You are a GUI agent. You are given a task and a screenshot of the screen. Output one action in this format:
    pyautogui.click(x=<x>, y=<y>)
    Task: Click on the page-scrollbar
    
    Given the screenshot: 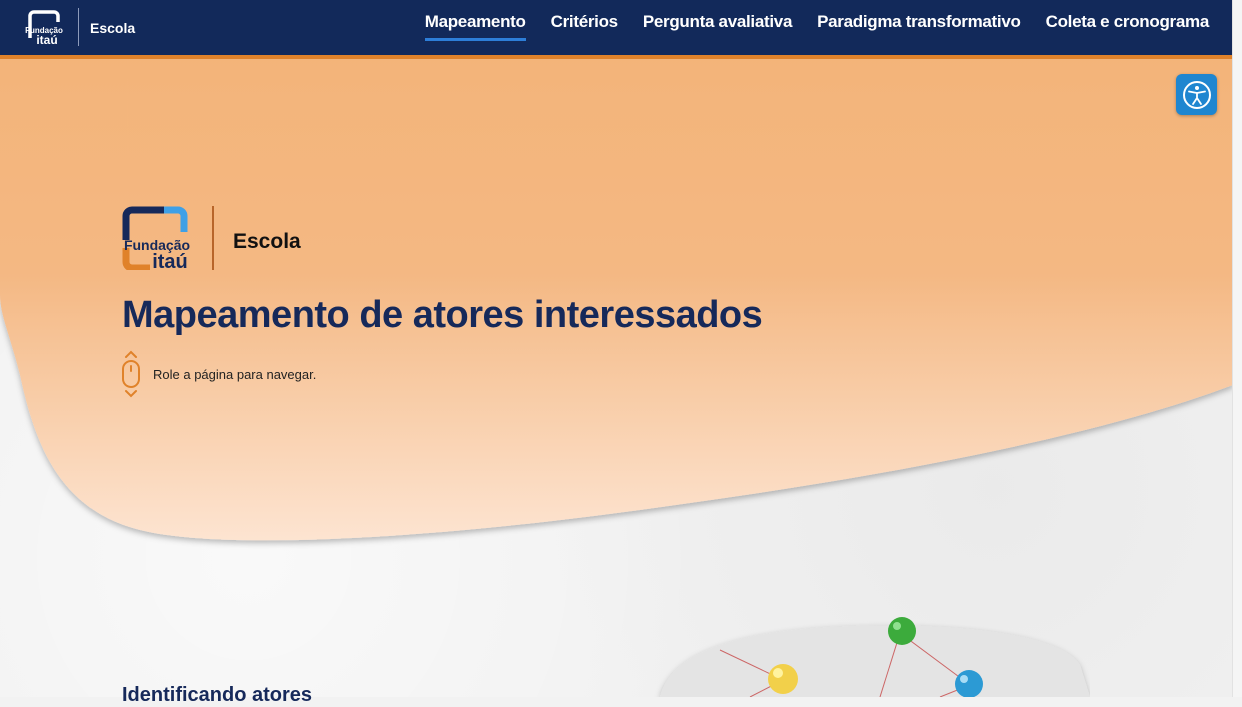 What is the action you would take?
    pyautogui.click(x=1237, y=348)
    